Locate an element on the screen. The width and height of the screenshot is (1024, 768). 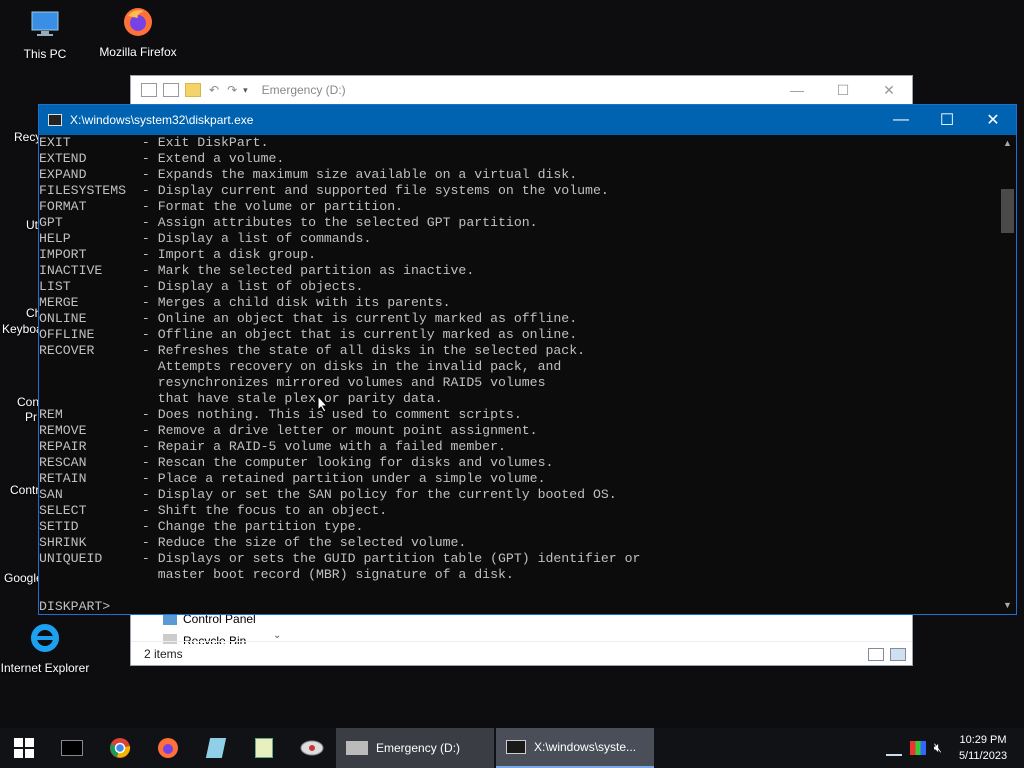
clock-date: 5/11/2023 is located at coordinates (983, 756).